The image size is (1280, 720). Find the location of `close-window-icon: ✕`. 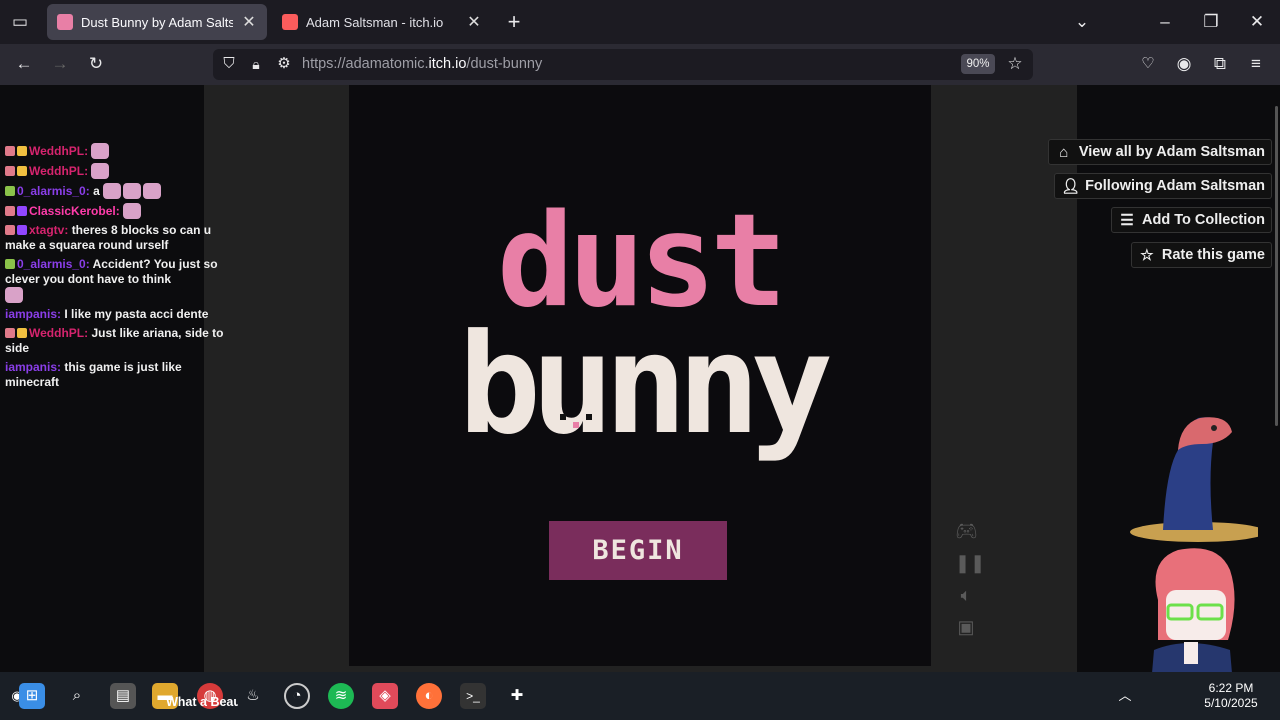

close-window-icon: ✕ is located at coordinates (1257, 22).